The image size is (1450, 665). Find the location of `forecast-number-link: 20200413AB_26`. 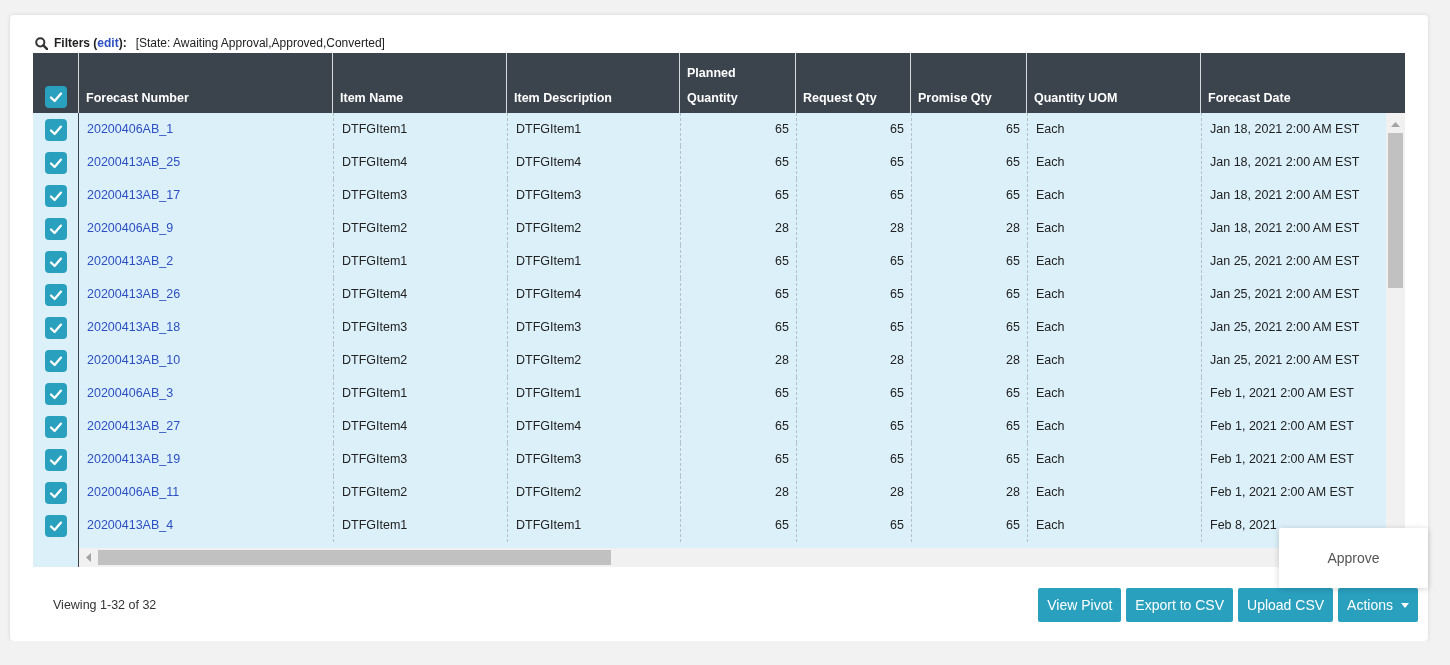

forecast-number-link: 20200413AB_26 is located at coordinates (134, 294).